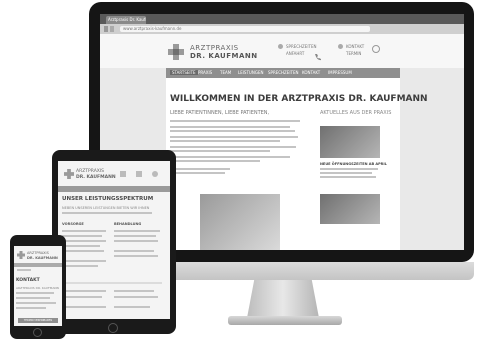 The height and width of the screenshot is (341, 477). What do you see at coordinates (224, 56) in the screenshot?
I see `logo-line-2: DR. KAUFMANN` at bounding box center [224, 56].